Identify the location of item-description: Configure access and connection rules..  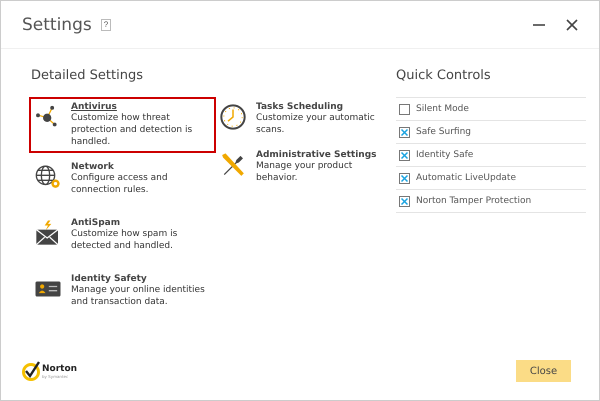
(120, 184).